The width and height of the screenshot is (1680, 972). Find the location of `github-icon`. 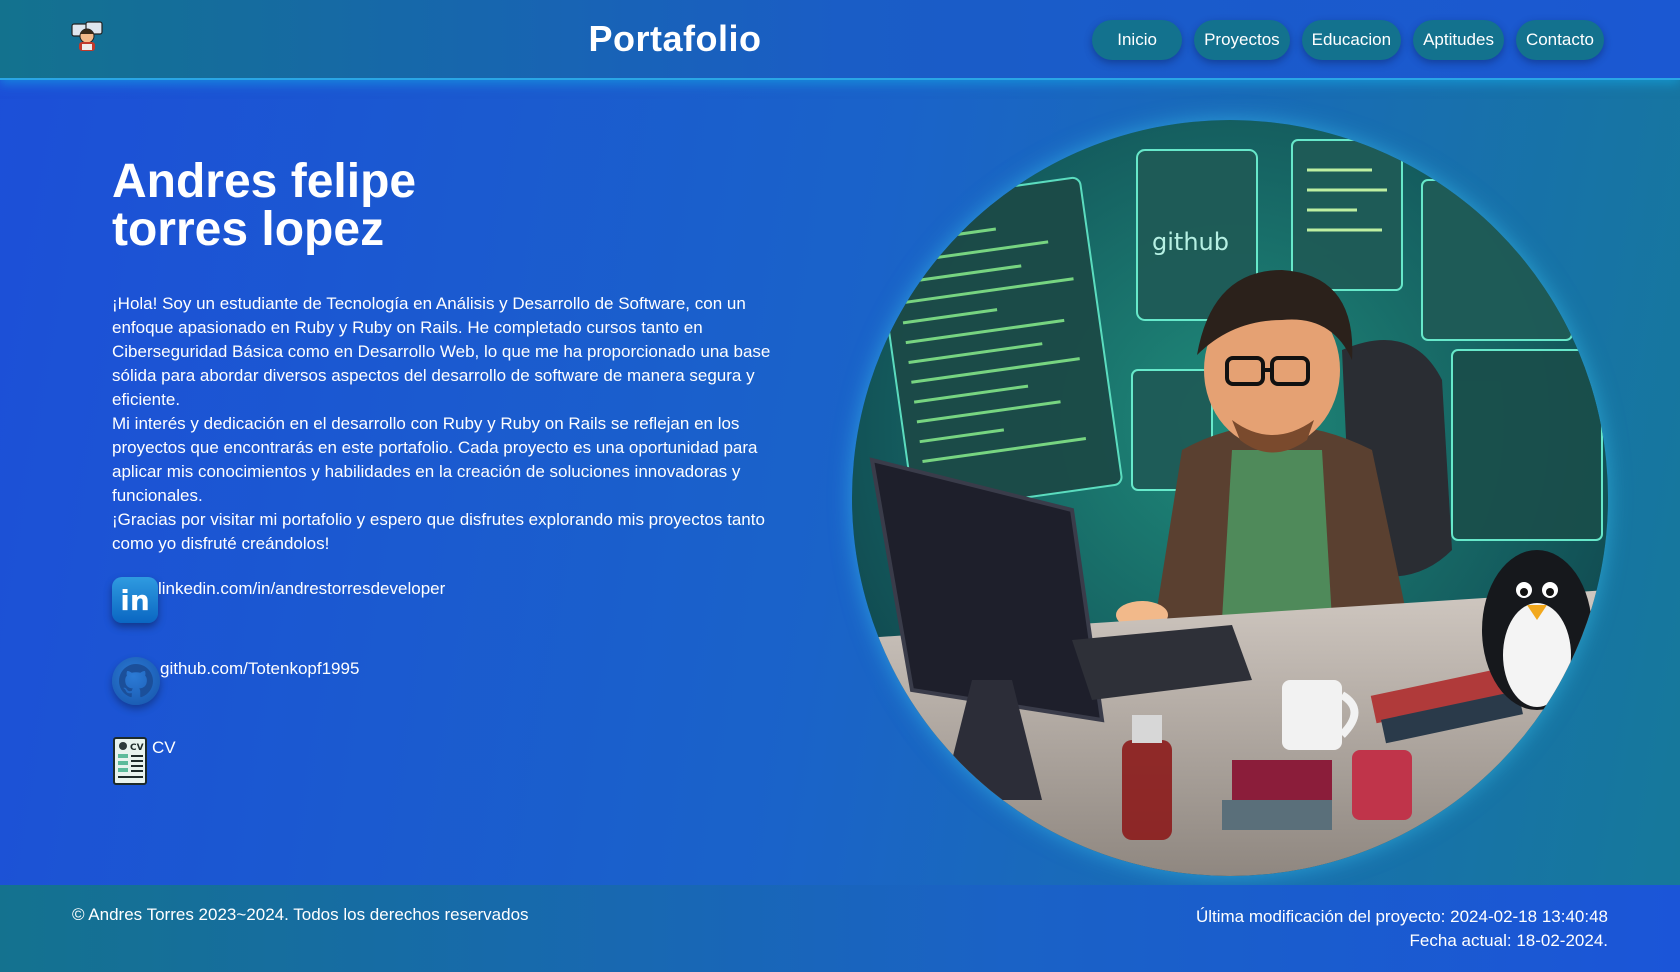

github-icon is located at coordinates (136, 681).